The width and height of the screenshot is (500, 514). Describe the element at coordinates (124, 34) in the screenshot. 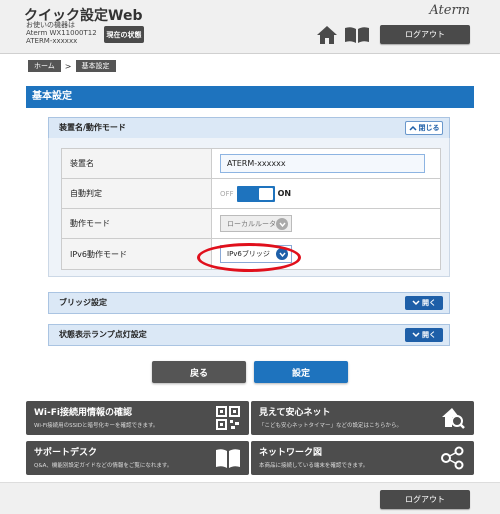

I see `current-status-button: 現在の状態` at that location.